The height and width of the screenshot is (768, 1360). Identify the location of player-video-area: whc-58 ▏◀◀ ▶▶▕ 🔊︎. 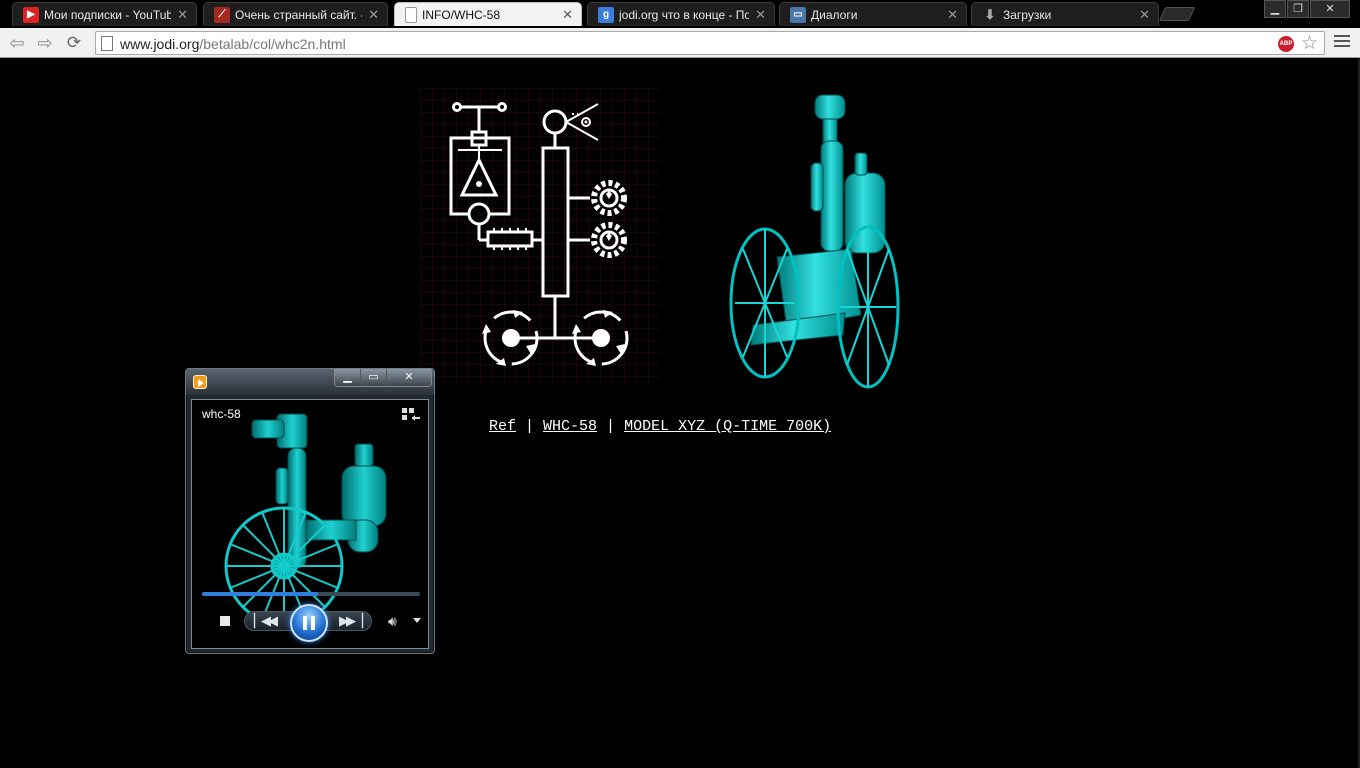
(310, 524).